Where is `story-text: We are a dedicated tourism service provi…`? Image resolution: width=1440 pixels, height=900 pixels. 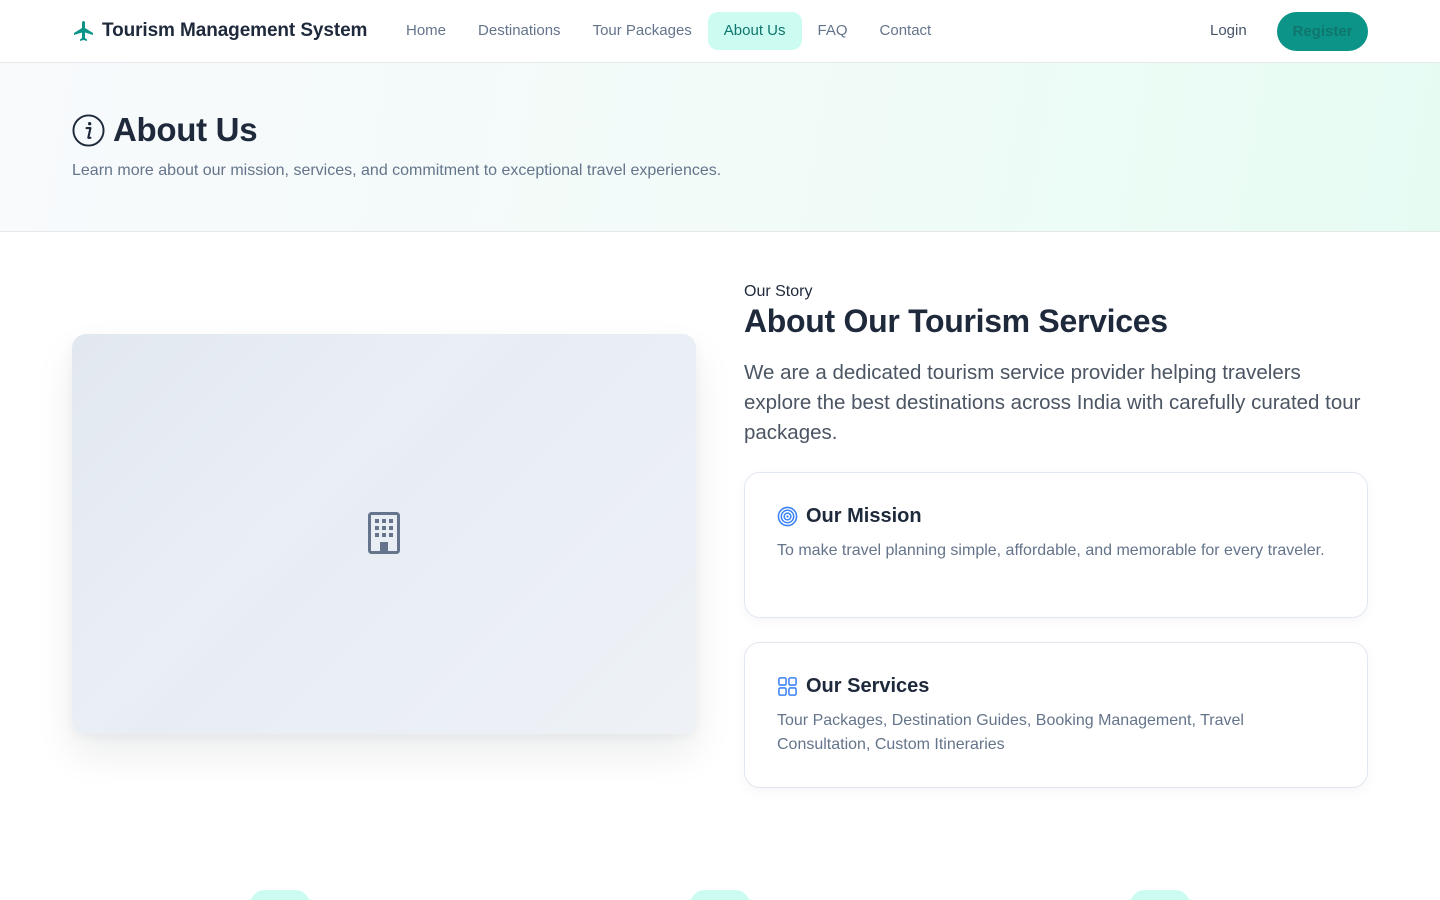
story-text: We are a dedicated tourism service provi… is located at coordinates (1052, 402).